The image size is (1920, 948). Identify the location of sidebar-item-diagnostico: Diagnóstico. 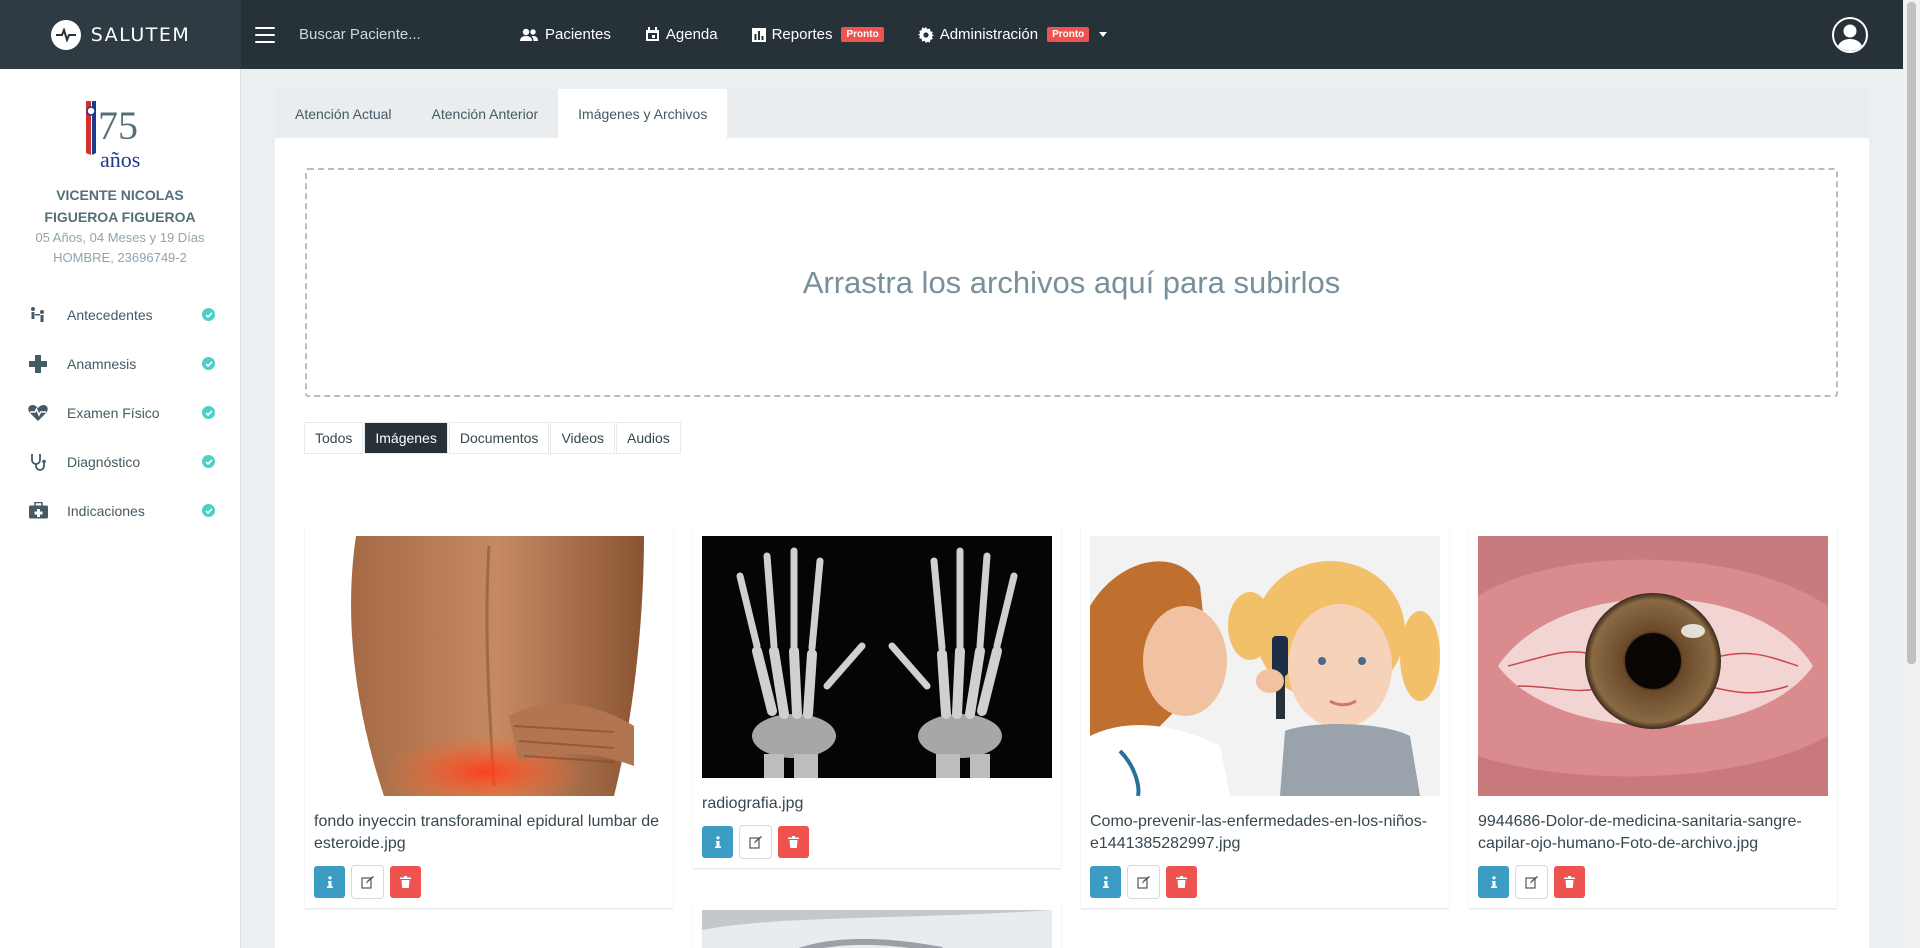
(120, 461).